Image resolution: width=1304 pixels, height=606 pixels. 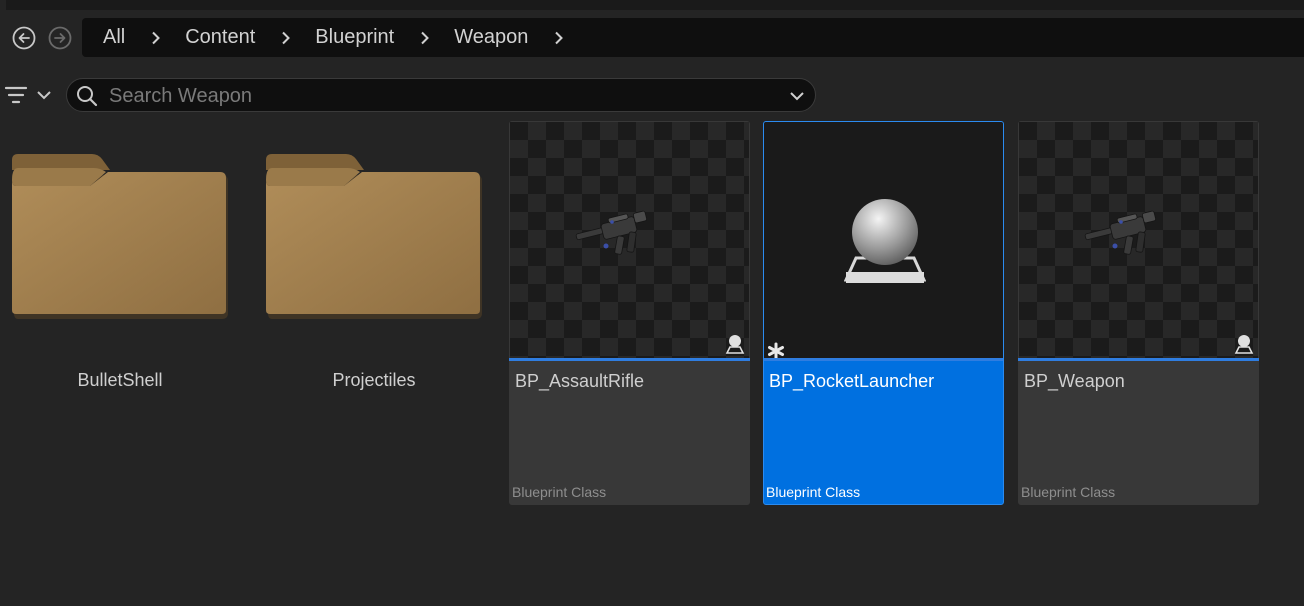 I want to click on asset-tile-bp-weapon: BP_Weapon Blueprint Class, so click(x=1138, y=313).